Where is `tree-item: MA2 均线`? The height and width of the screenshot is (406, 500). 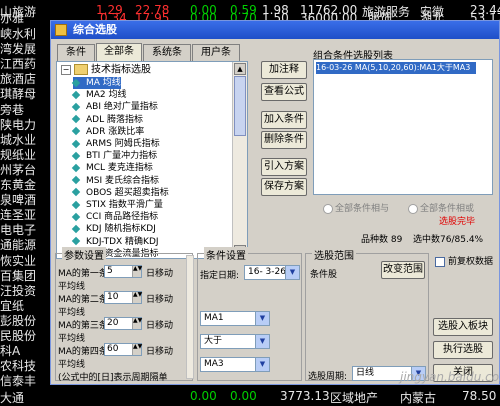 tree-item: MA2 均线 is located at coordinates (99, 95).